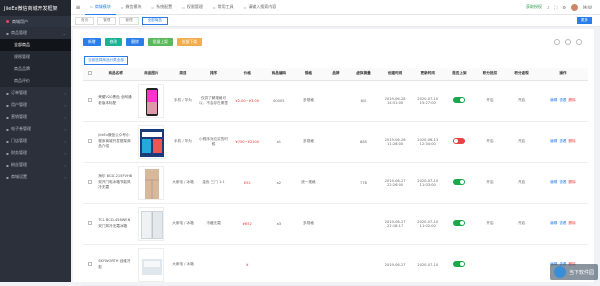 The width and height of the screenshot is (600, 286). I want to click on product-category: 大家电 / 冰箱, so click(183, 264).